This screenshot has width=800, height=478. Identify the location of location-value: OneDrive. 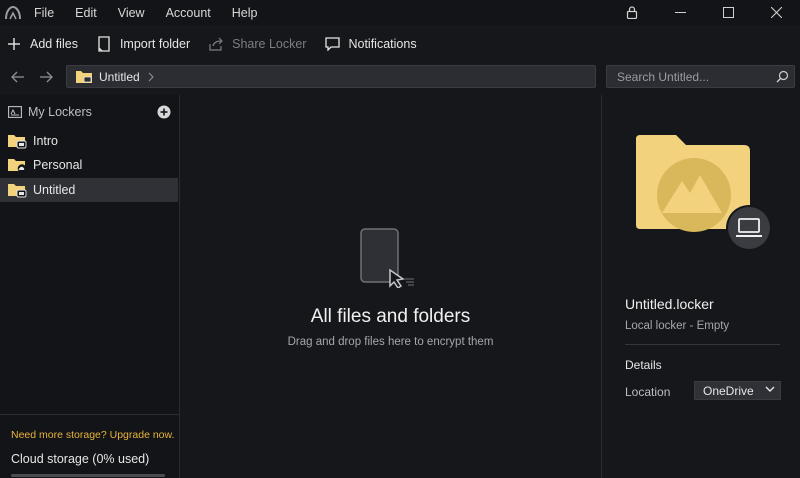
(728, 390).